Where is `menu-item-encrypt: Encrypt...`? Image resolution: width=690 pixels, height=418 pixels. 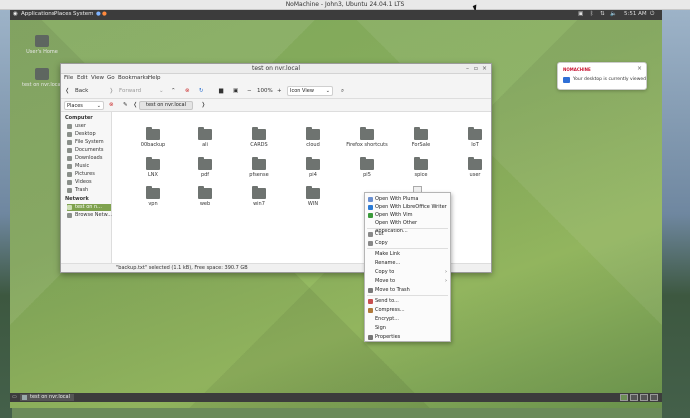
menu-item-encrypt: Encrypt... is located at coordinates (407, 319).